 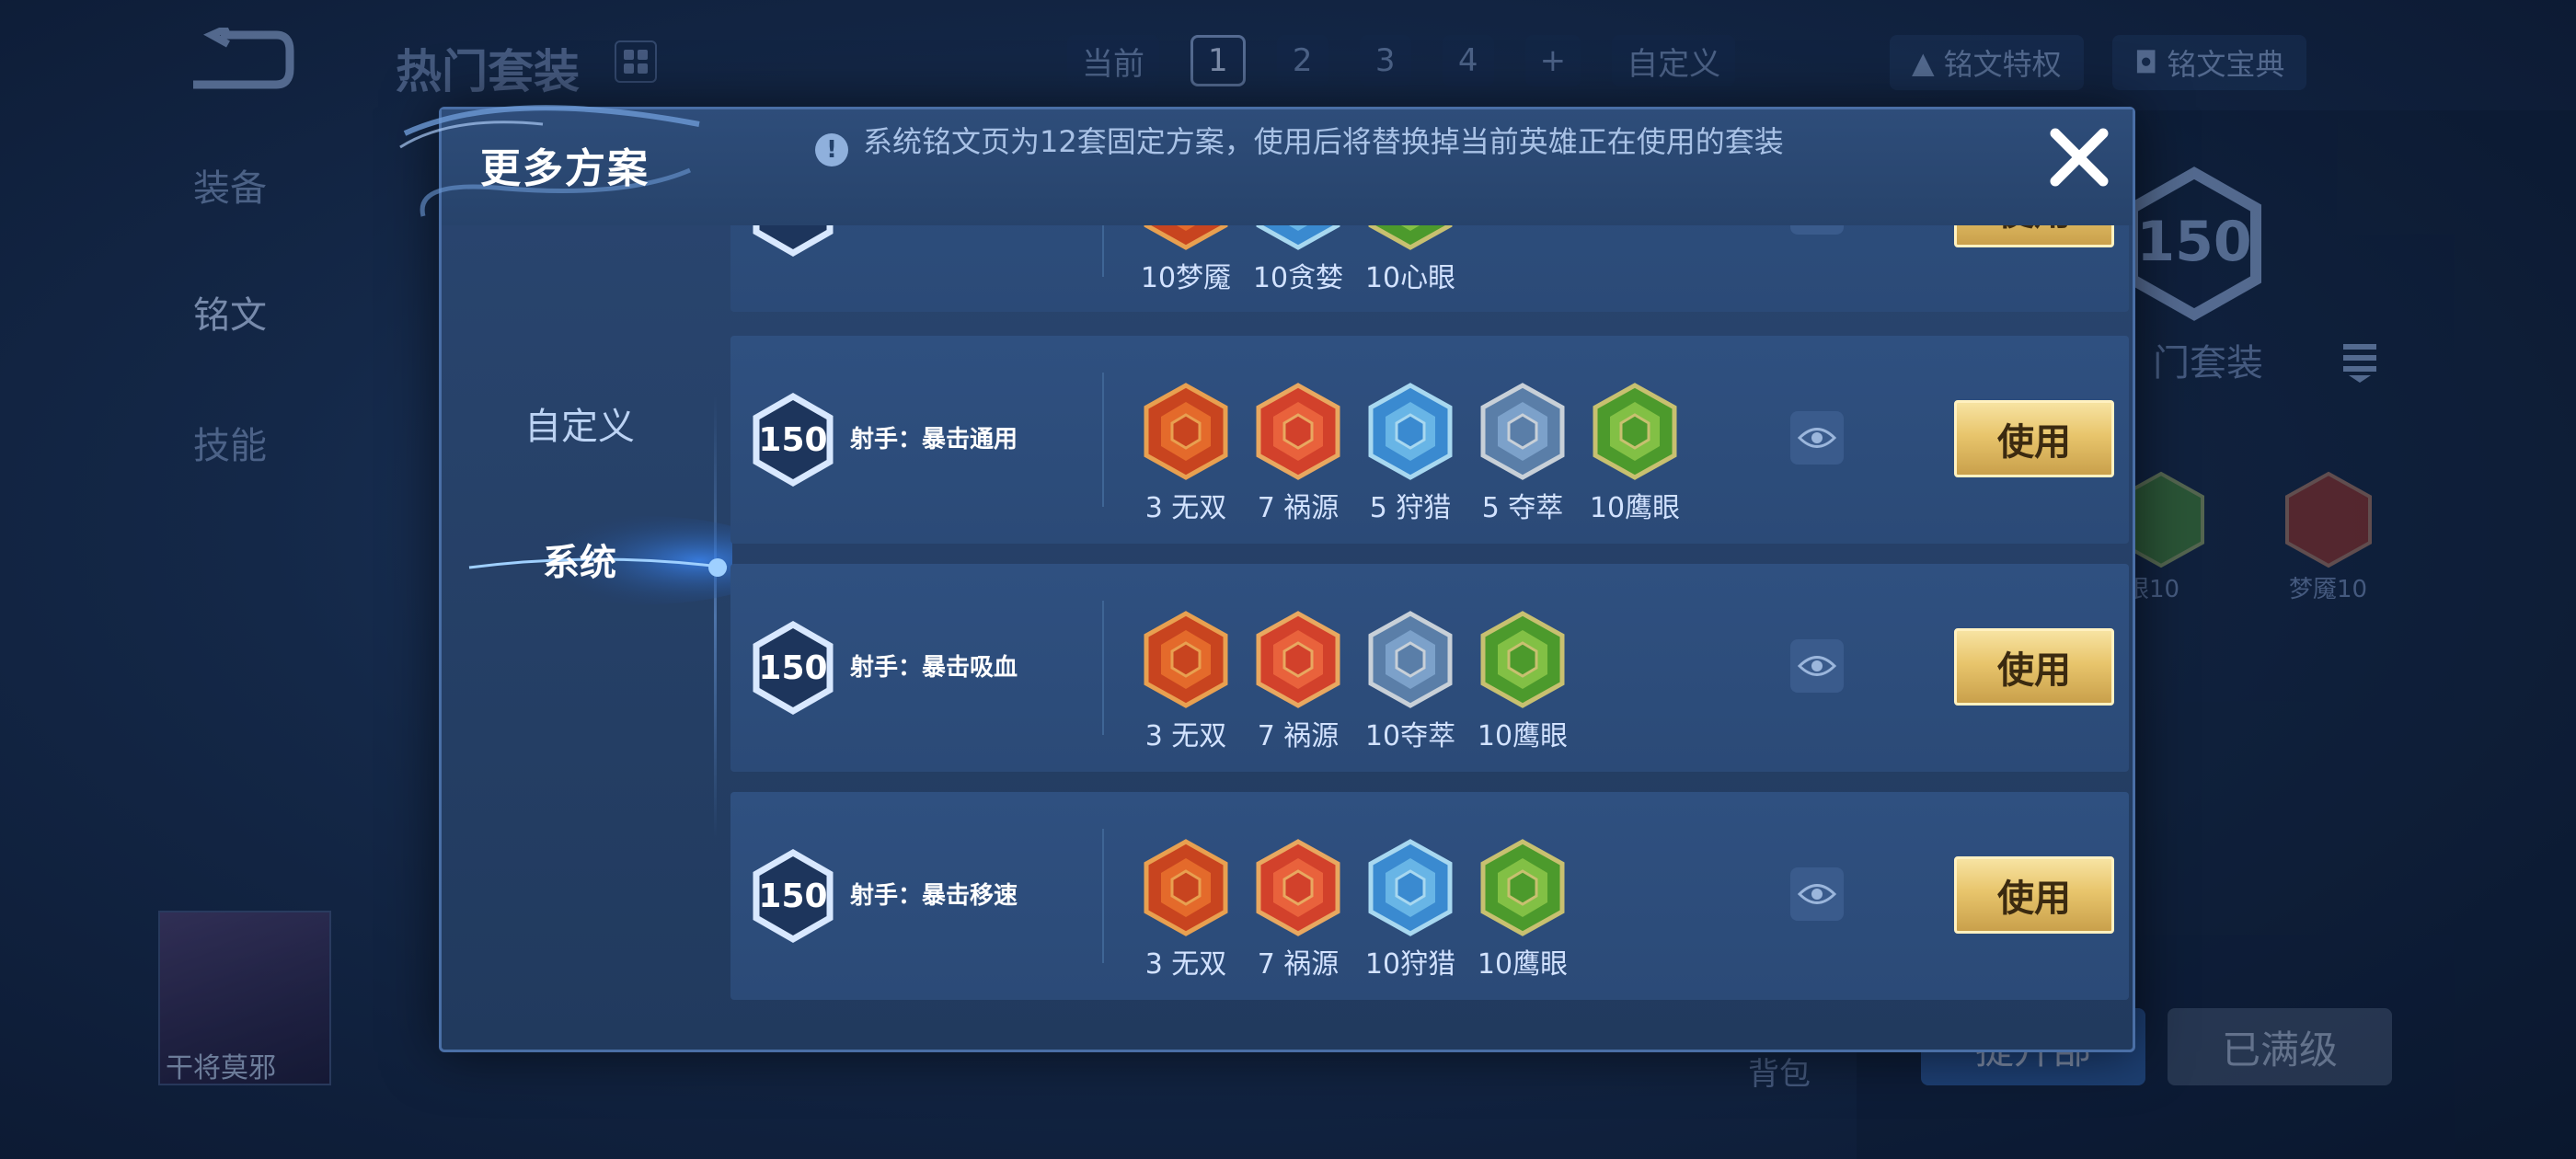 What do you see at coordinates (488, 71) in the screenshot?
I see `page-title: 热门套装` at bounding box center [488, 71].